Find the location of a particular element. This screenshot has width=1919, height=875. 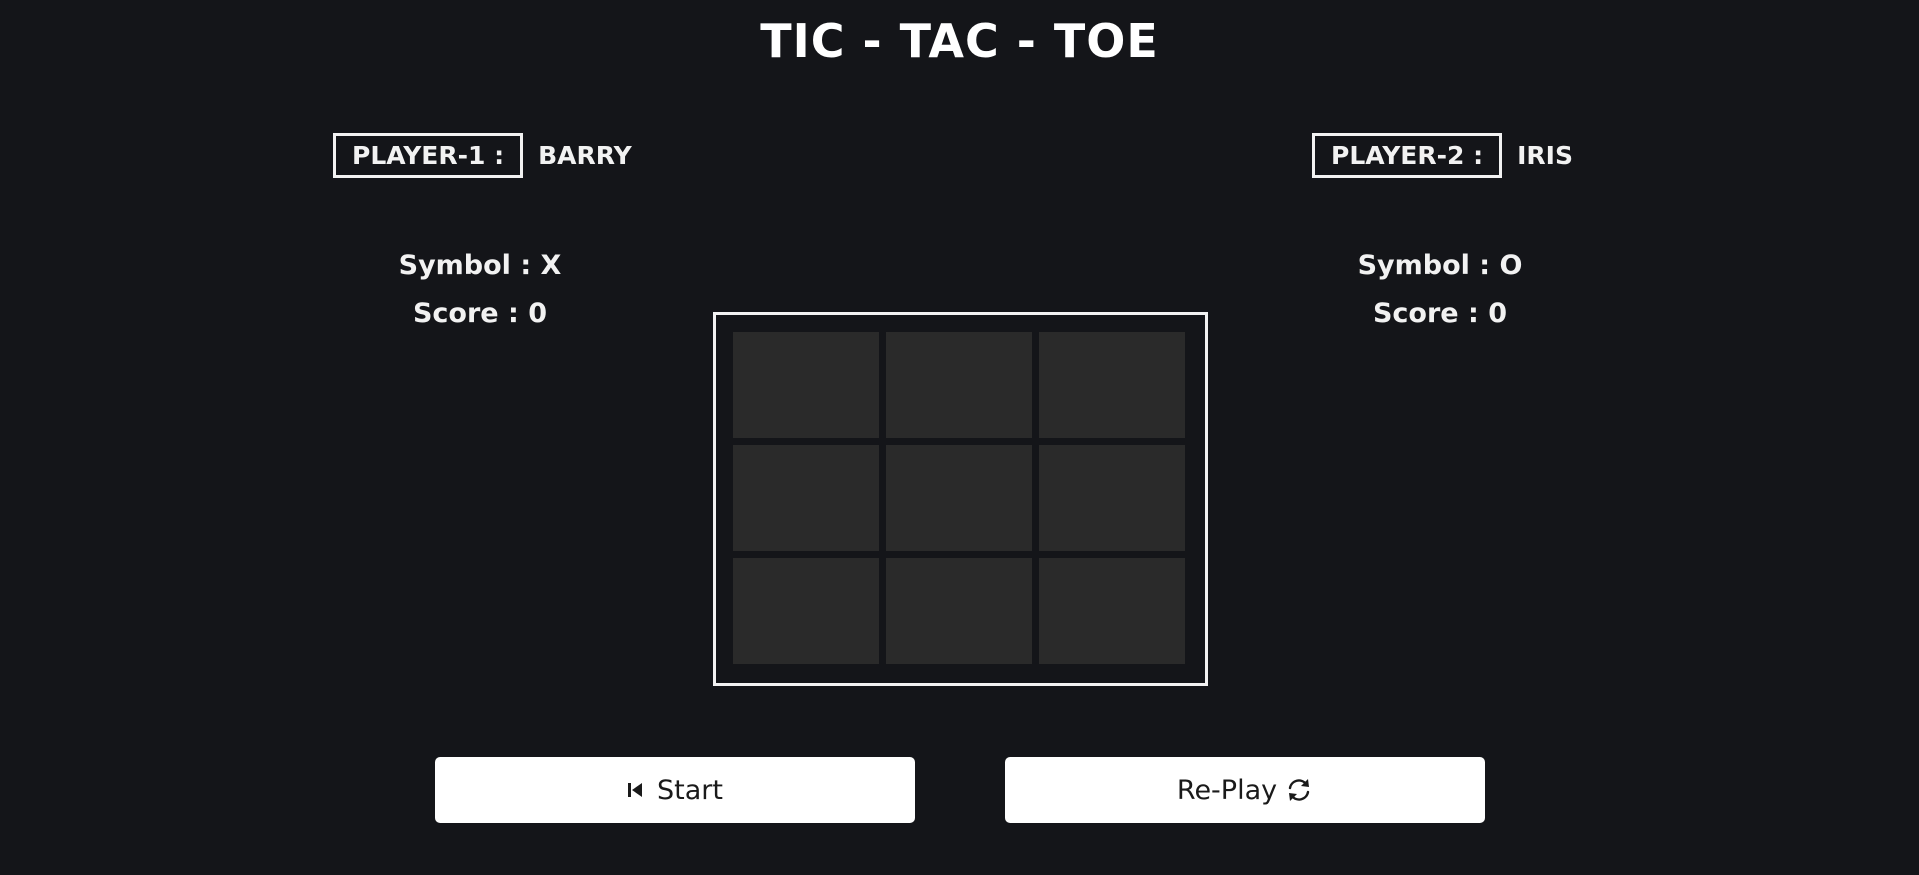

player-1-name: BARRY is located at coordinates (585, 155).